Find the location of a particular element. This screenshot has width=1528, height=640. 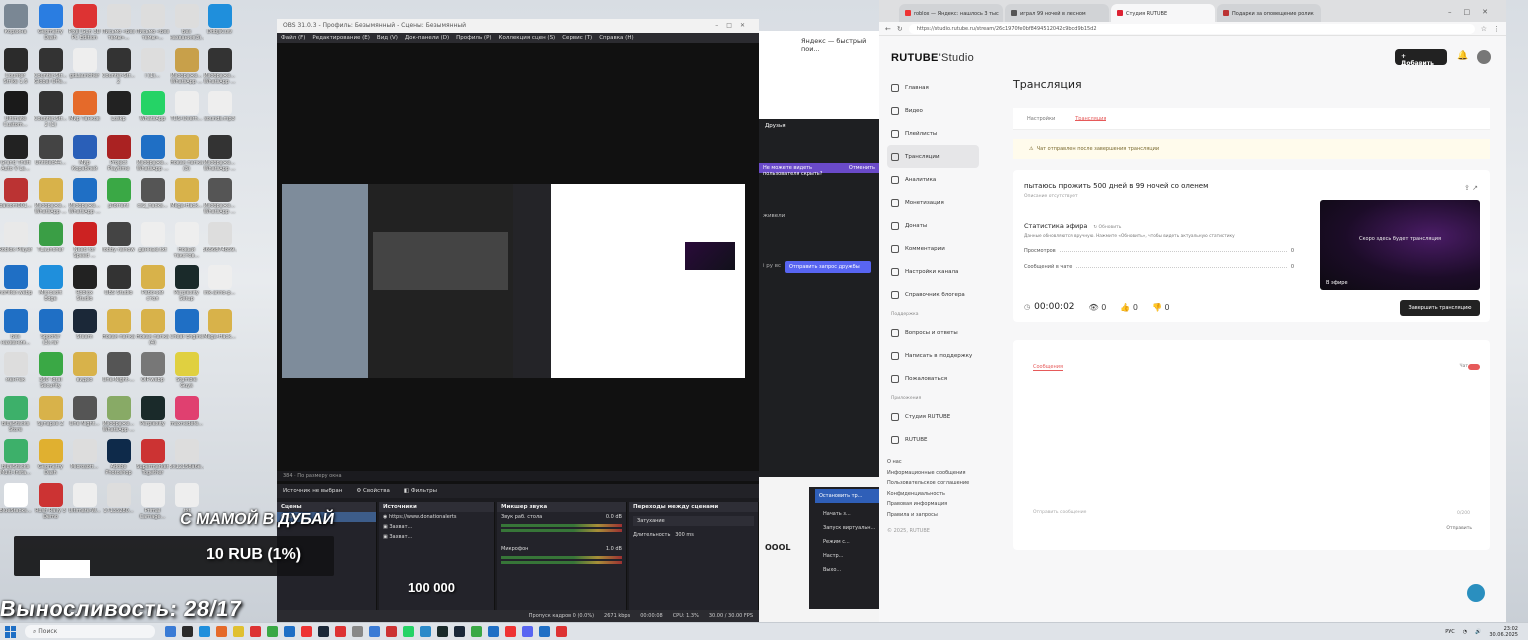

sidebar-item: Плейлисты is located at coordinates (933, 133).